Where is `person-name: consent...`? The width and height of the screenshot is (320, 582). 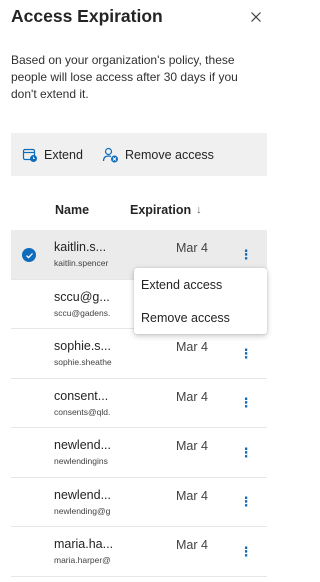
person-name: consent... is located at coordinates (81, 395).